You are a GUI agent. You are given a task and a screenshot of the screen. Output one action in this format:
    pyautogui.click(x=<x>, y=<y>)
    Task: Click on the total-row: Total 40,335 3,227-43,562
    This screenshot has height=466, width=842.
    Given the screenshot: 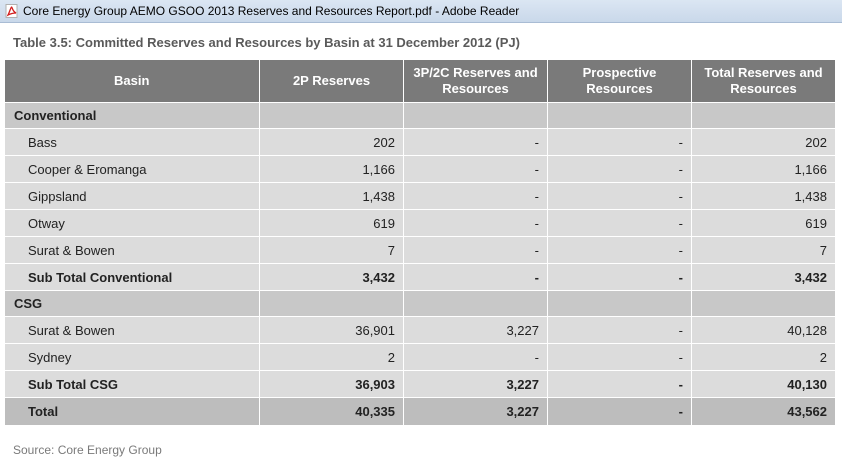 What is the action you would take?
    pyautogui.click(x=420, y=411)
    